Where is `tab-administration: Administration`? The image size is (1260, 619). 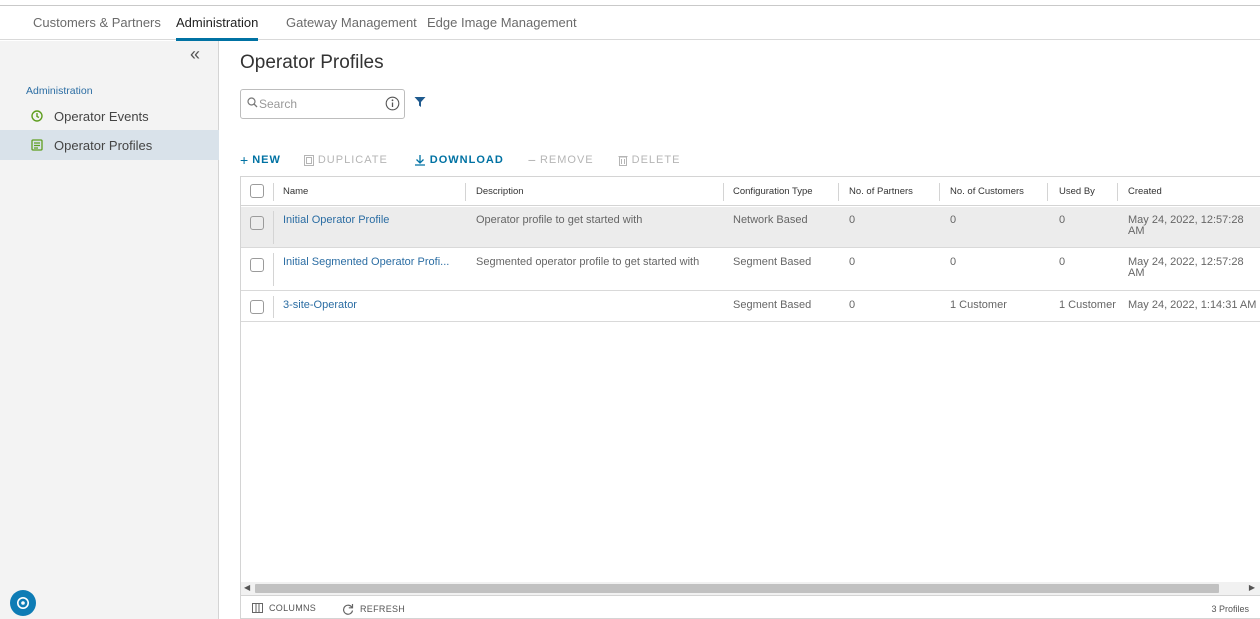 tab-administration: Administration is located at coordinates (217, 23).